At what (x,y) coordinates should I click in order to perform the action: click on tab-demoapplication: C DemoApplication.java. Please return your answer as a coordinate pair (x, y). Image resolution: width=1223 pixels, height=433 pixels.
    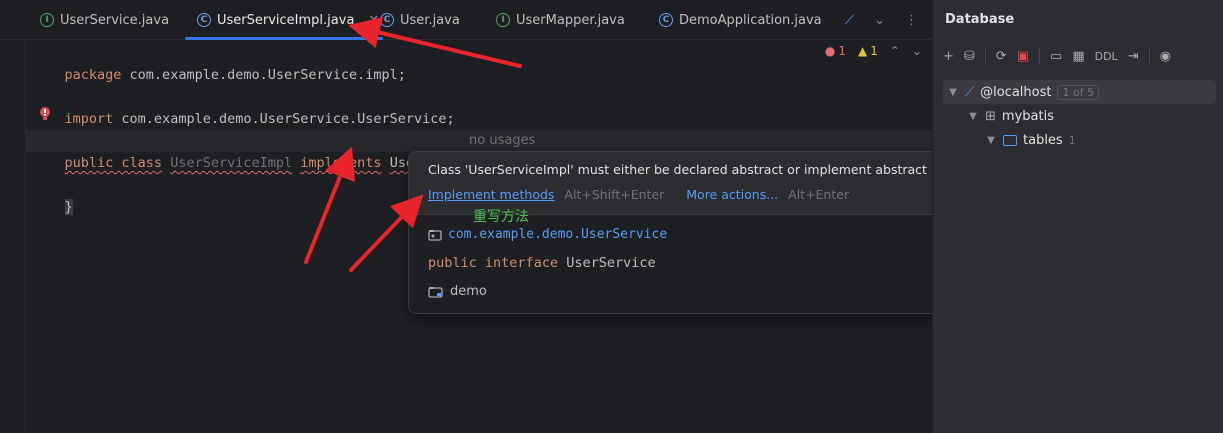
    Looking at the image, I should click on (740, 20).